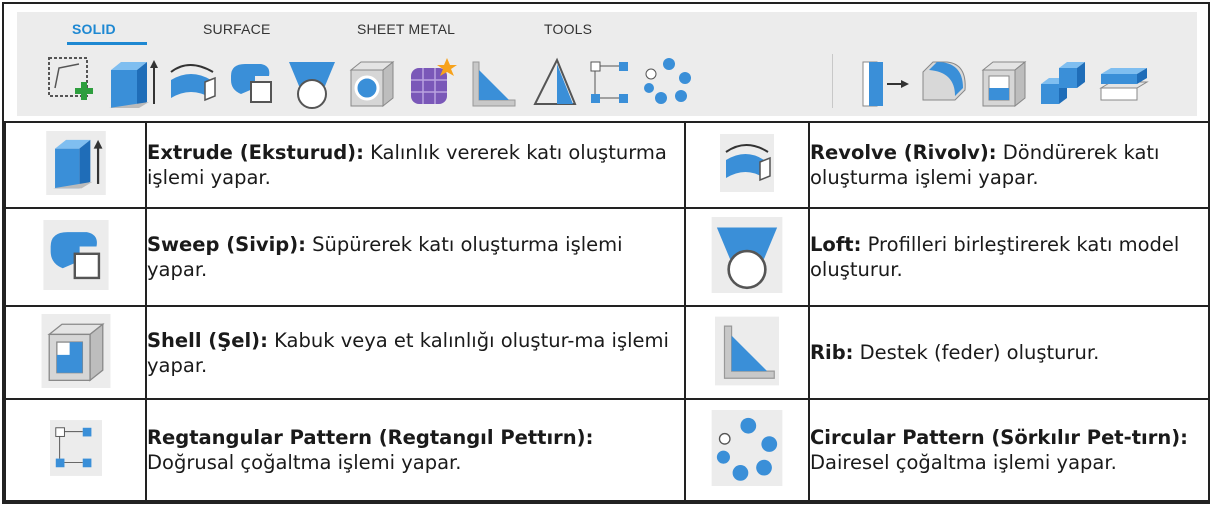 The height and width of the screenshot is (509, 1216). What do you see at coordinates (1004, 83) in the screenshot?
I see `shell-tool-icon` at bounding box center [1004, 83].